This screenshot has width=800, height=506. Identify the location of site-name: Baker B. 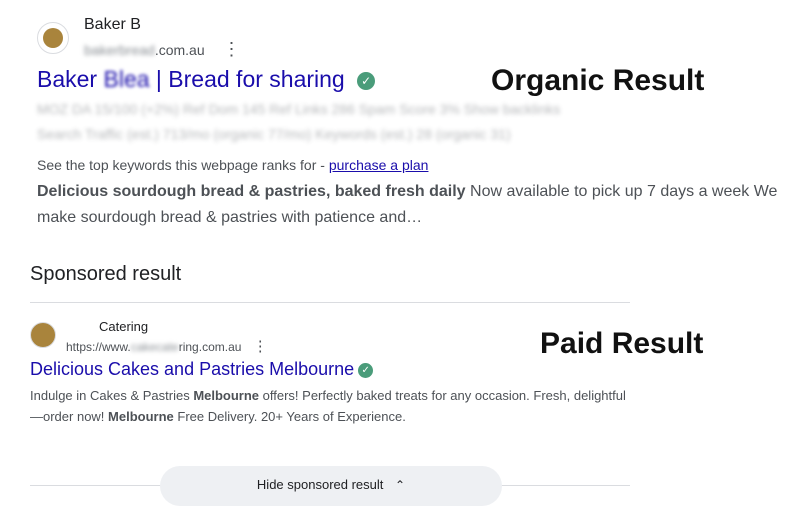
(112, 25).